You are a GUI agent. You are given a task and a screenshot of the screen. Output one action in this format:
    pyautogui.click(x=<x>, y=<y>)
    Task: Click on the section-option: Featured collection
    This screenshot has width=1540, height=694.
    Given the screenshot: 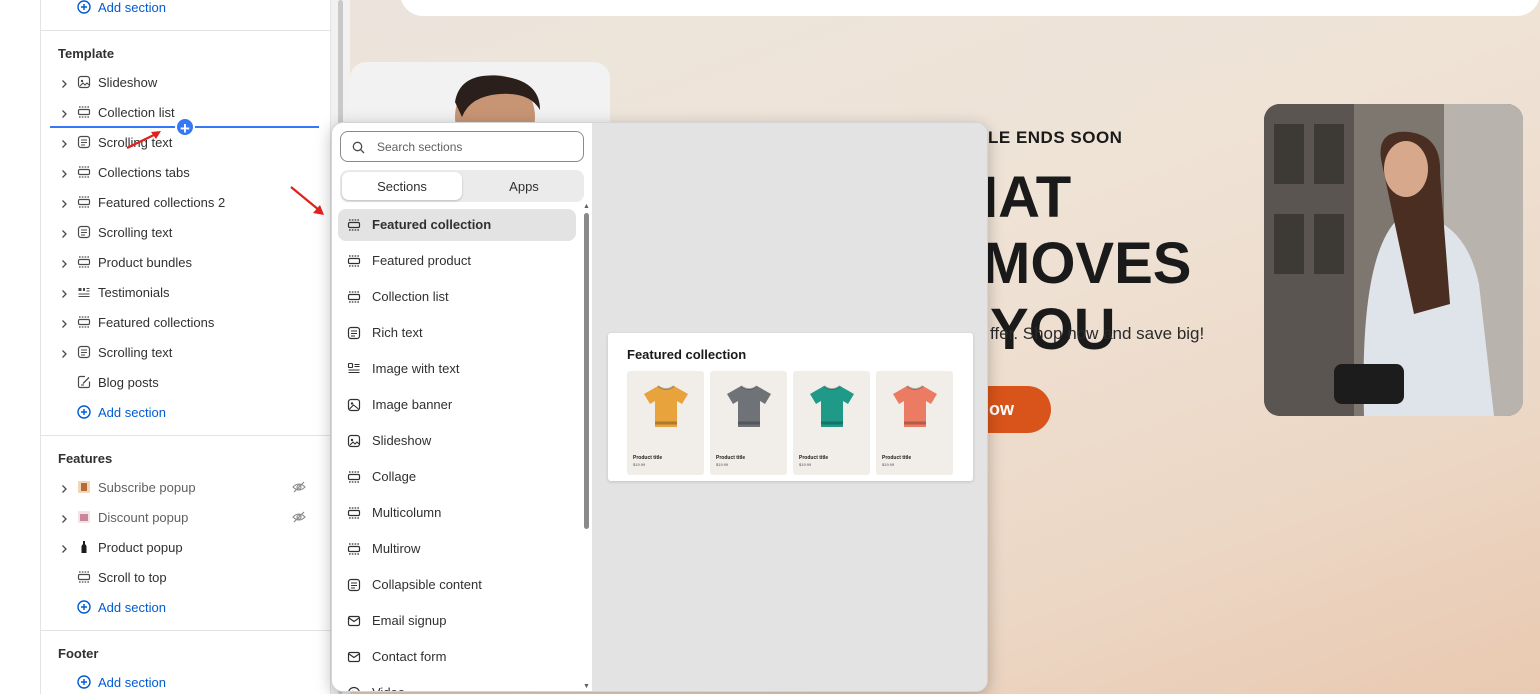 What is the action you would take?
    pyautogui.click(x=457, y=225)
    